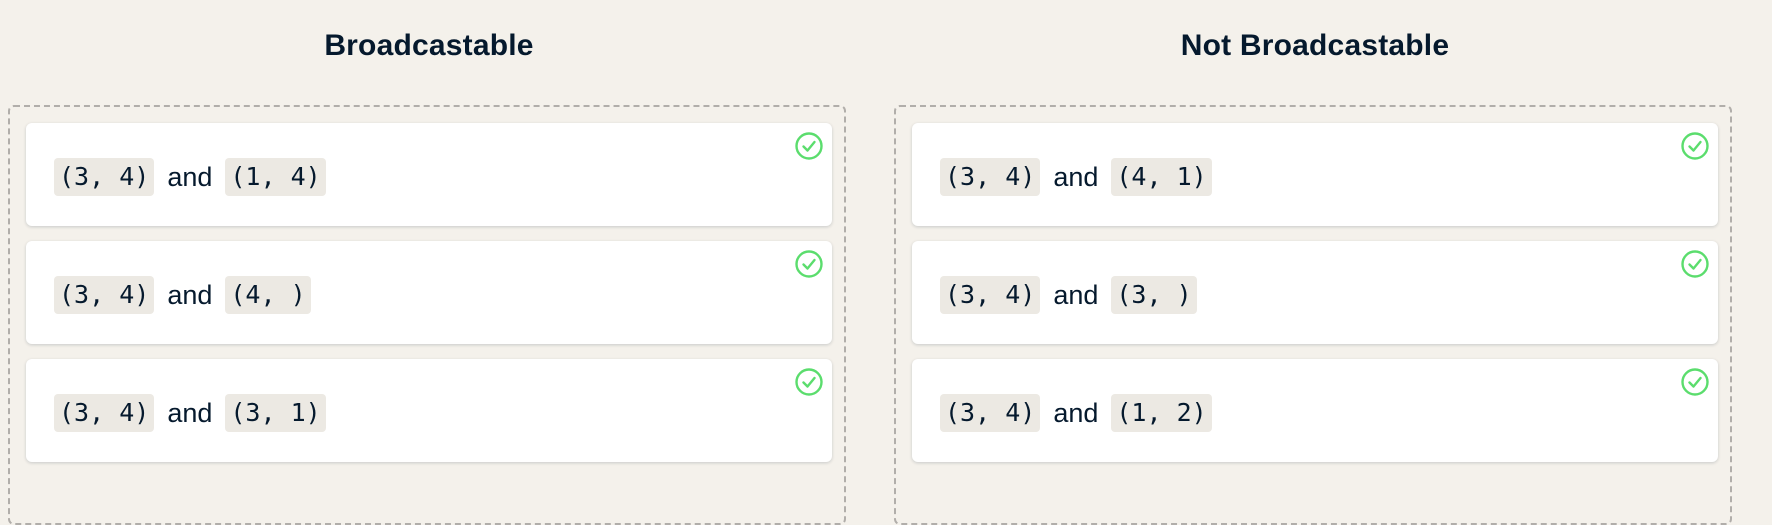 The image size is (1772, 525). I want to click on column-title-not-broadcastable: Not Broadcastable, so click(1315, 45).